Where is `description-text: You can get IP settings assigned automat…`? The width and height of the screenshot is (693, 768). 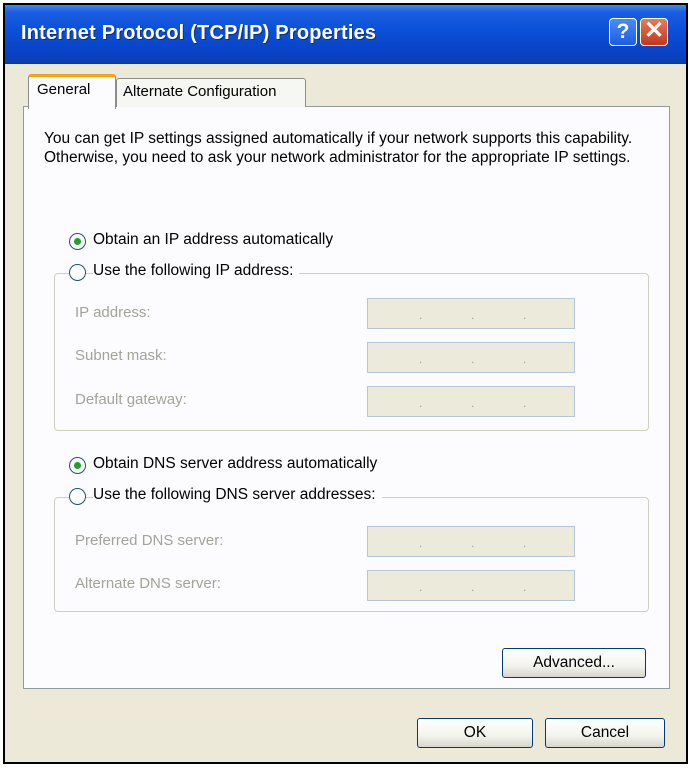
description-text: You can get IP settings assigned automat… is located at coordinates (338, 148).